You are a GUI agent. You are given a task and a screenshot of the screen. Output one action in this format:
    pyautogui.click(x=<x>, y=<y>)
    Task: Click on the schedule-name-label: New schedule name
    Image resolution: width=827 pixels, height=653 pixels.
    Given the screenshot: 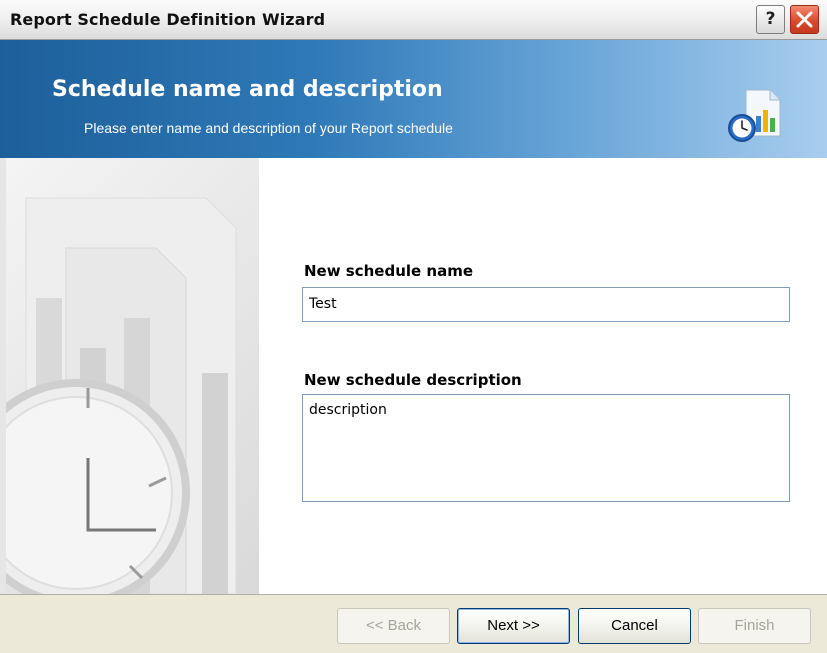 What is the action you would take?
    pyautogui.click(x=389, y=271)
    